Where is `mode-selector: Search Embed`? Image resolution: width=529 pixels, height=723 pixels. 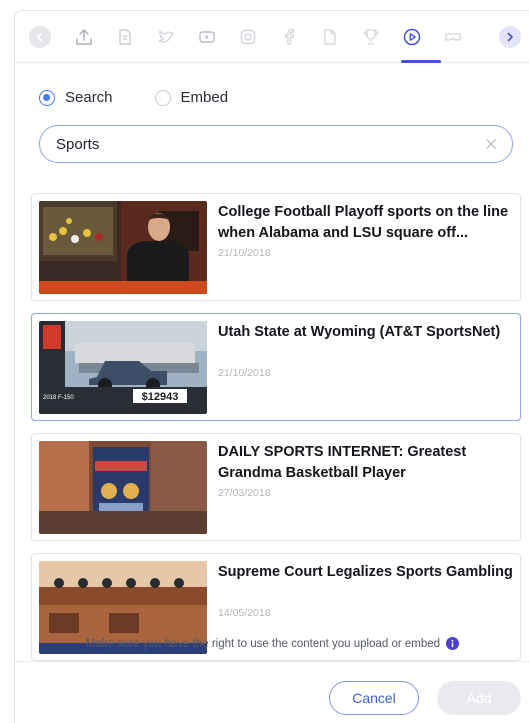 mode-selector: Search Embed is located at coordinates (154, 97).